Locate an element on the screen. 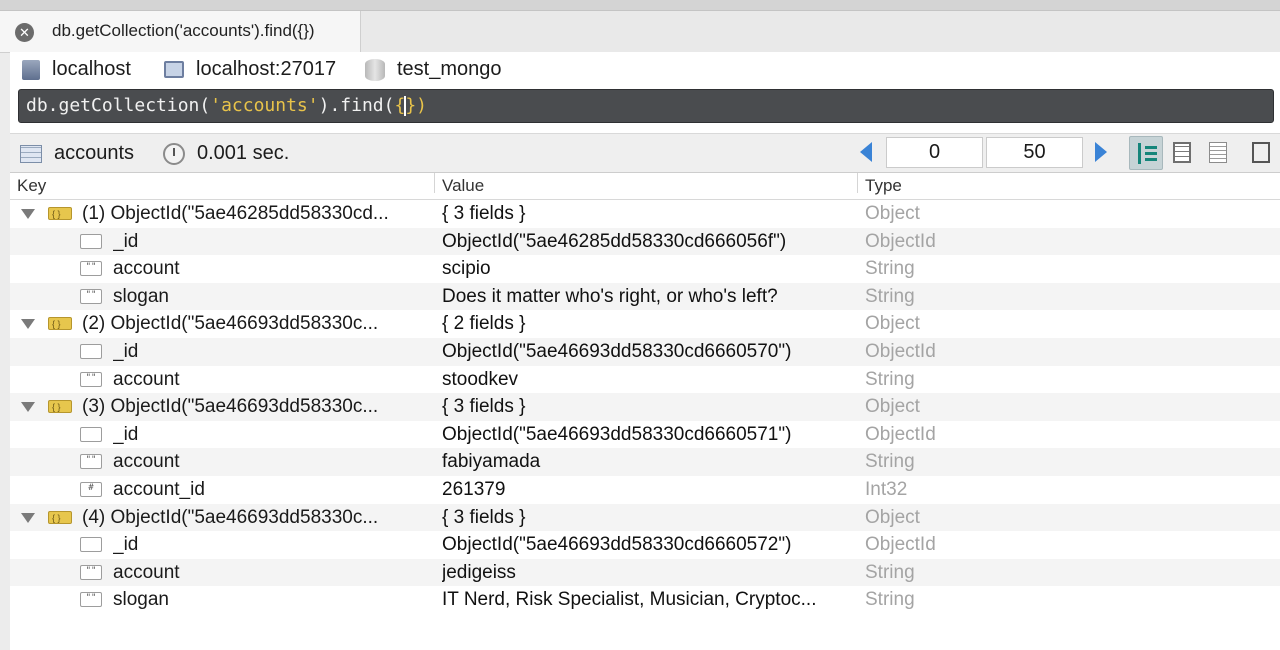 Image resolution: width=1280 pixels, height=650 pixels. text-view-button is located at coordinates (1218, 153).